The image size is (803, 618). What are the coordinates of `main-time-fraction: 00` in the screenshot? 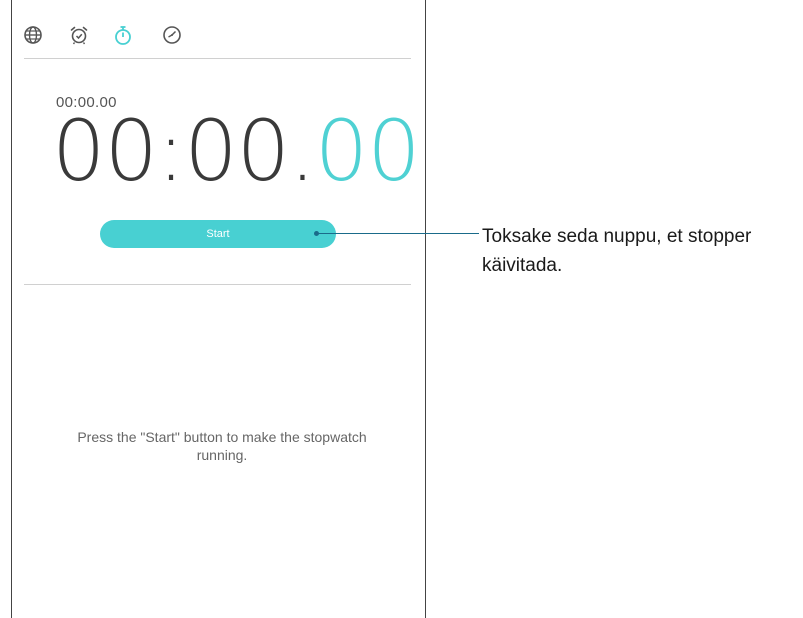 It's located at (367, 151).